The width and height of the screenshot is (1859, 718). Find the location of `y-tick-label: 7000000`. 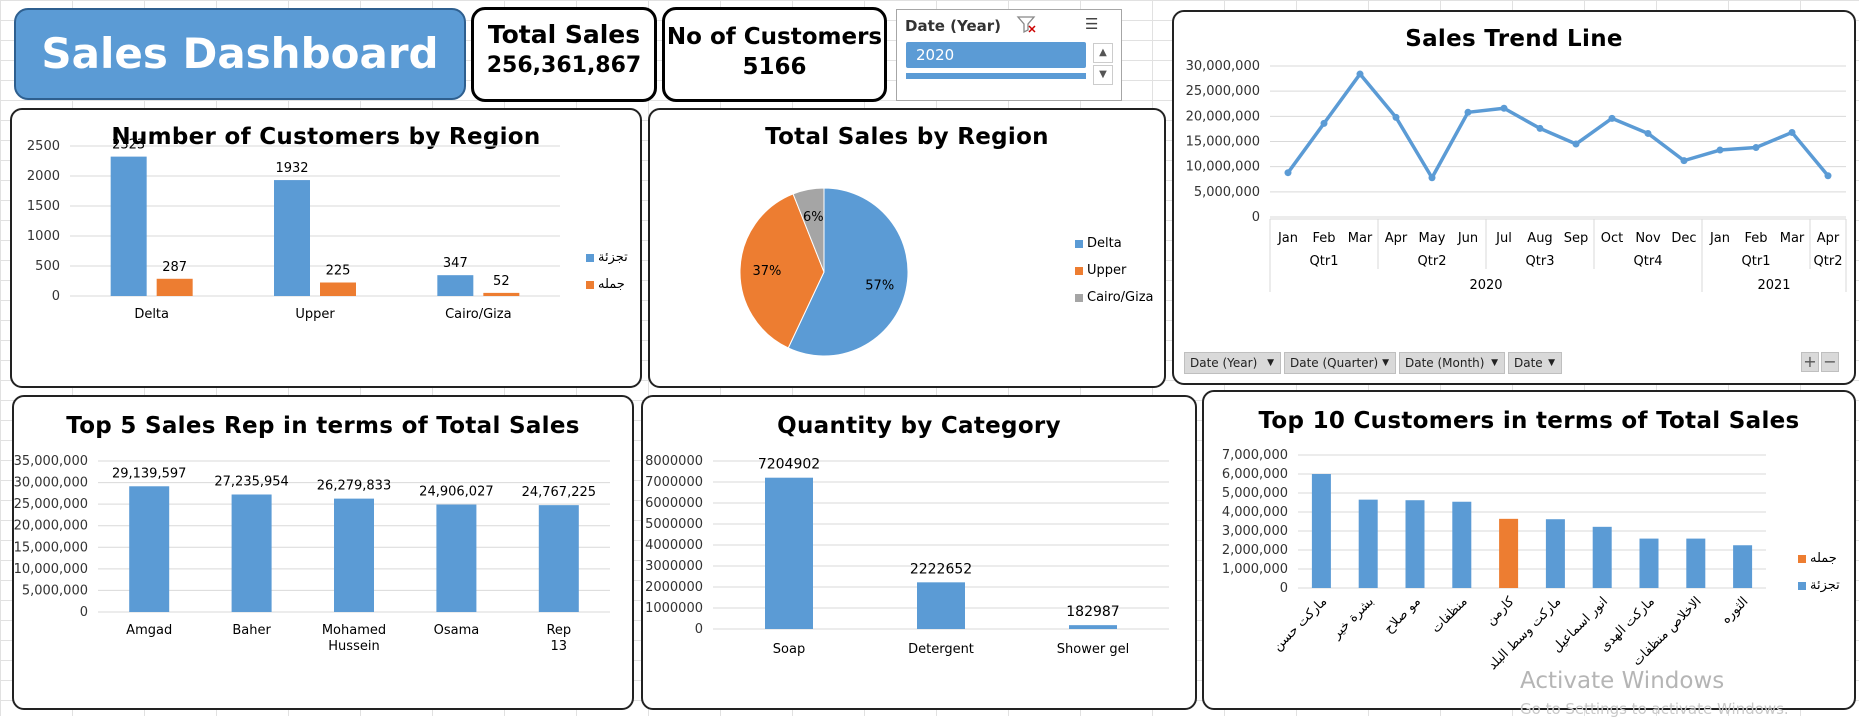

y-tick-label: 7000000 is located at coordinates (674, 482).